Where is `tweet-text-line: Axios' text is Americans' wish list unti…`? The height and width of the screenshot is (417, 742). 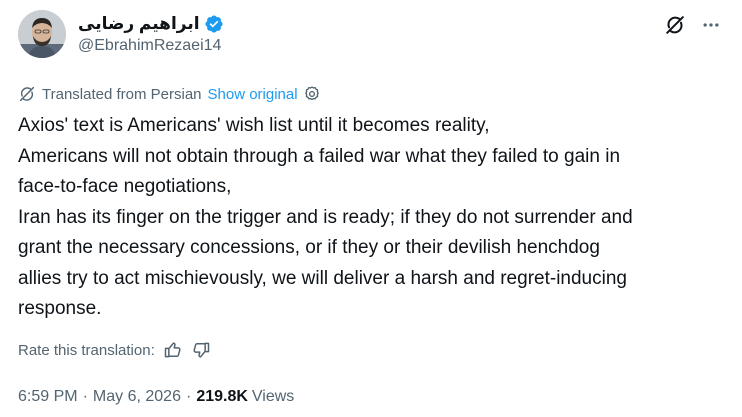
tweet-text-line: Axios' text is Americans' wish list unti… is located at coordinates (254, 125).